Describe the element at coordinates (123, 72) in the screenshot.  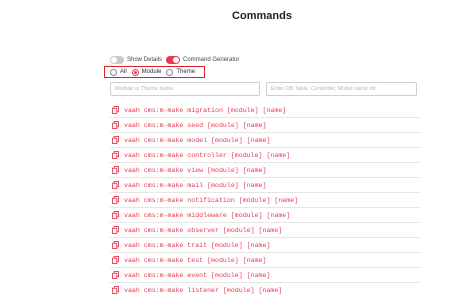
I see `radio-all-label: All` at that location.